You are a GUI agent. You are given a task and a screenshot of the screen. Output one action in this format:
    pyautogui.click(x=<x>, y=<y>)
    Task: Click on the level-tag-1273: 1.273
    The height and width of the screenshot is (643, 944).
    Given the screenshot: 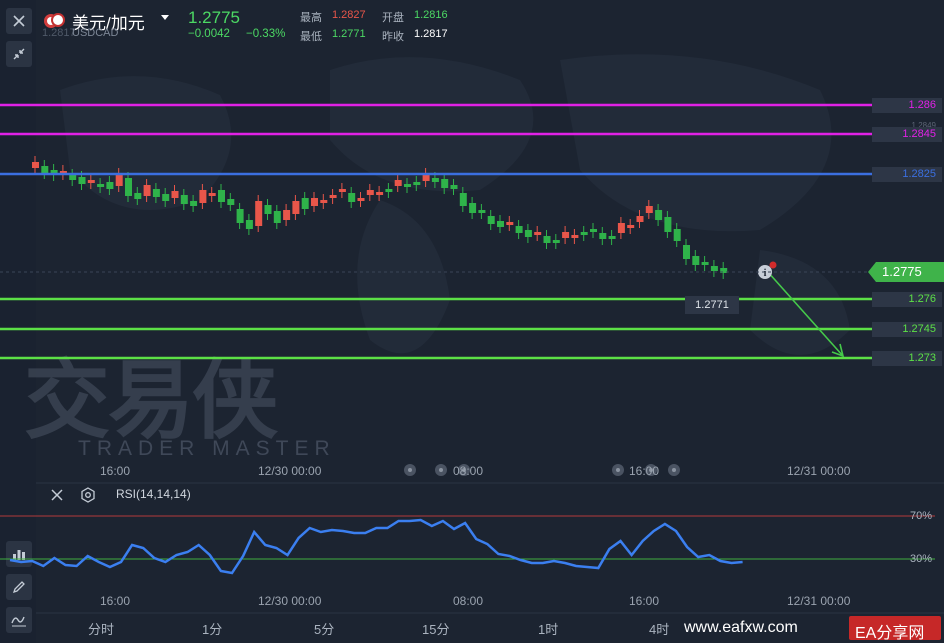 What is the action you would take?
    pyautogui.click(x=907, y=358)
    